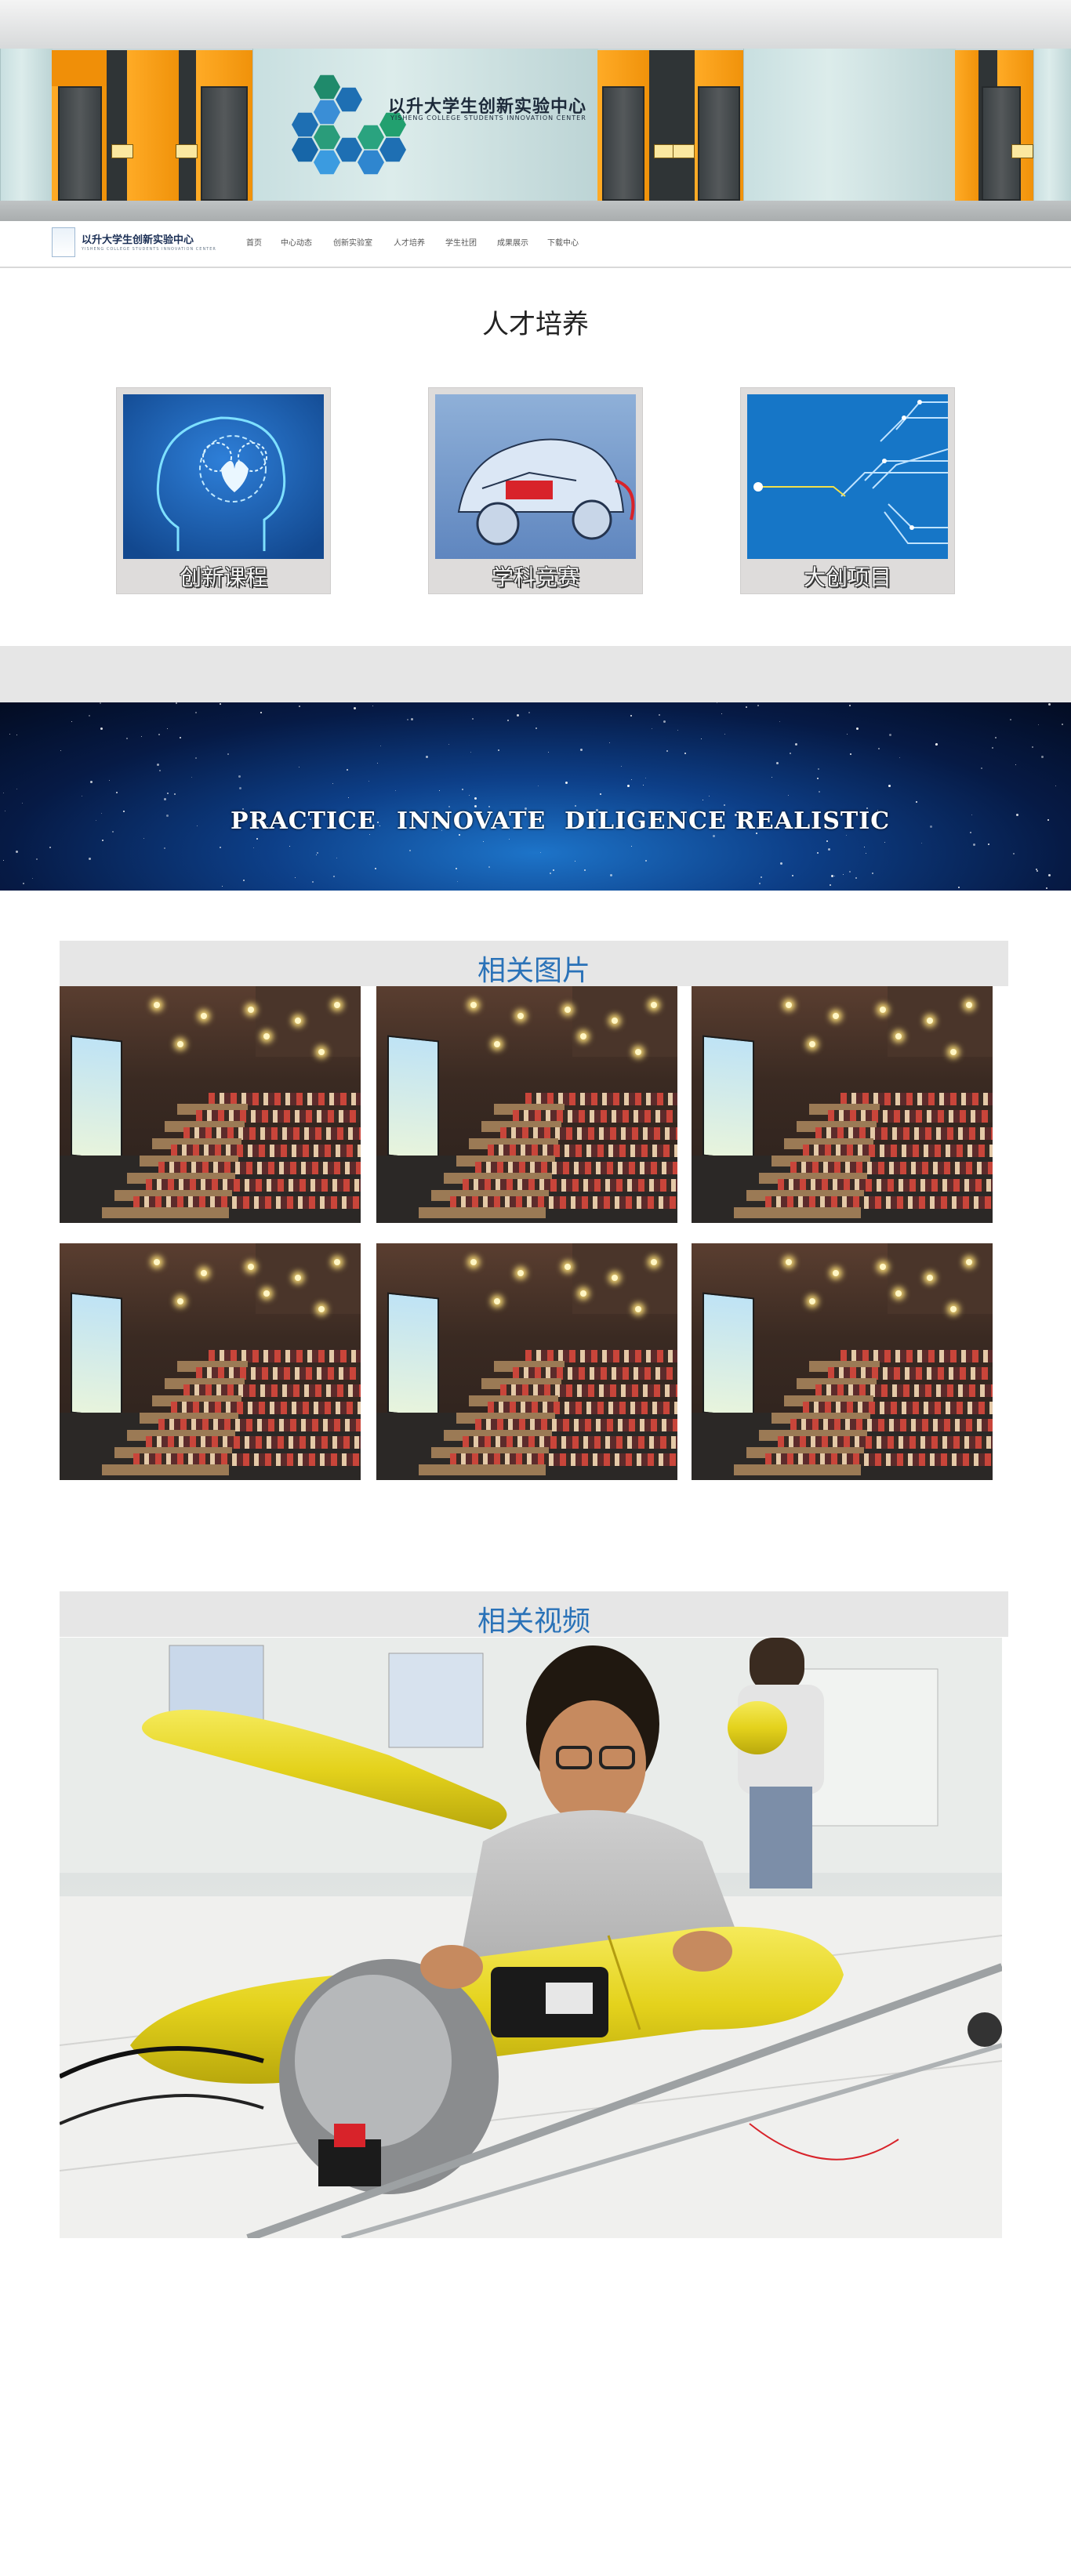  What do you see at coordinates (533, 971) in the screenshot?
I see `gallery-title: 相关图片` at bounding box center [533, 971].